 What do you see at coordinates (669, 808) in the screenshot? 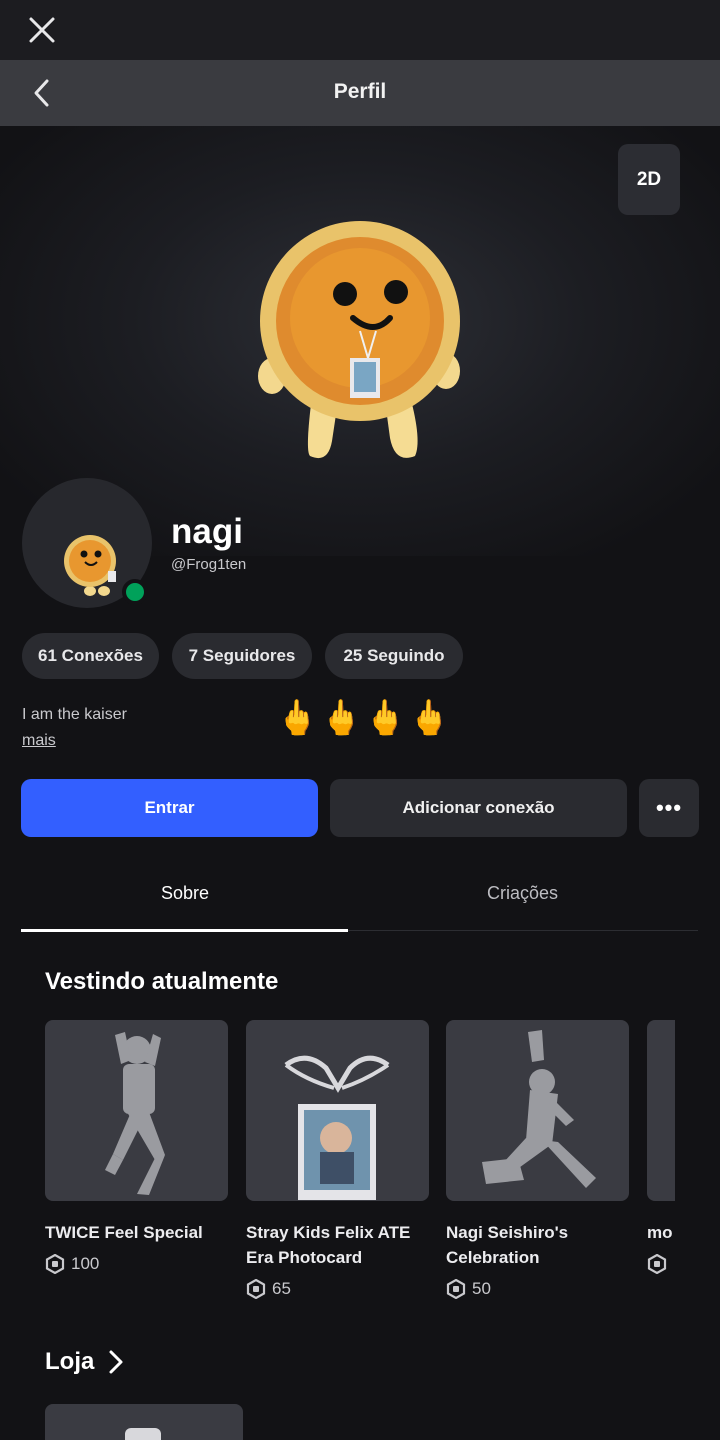
I see `more-options-button: •••` at bounding box center [669, 808].